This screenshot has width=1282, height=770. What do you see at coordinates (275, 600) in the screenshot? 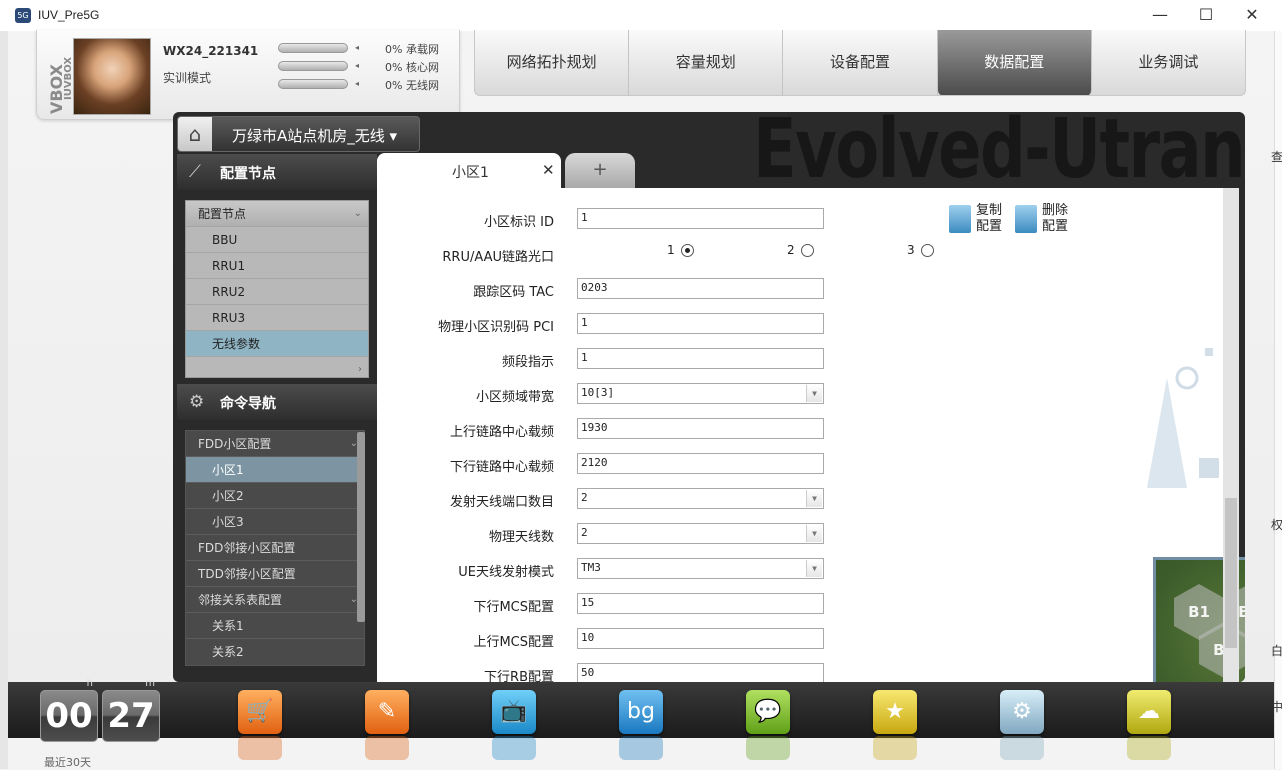
I see `nav-group-relation-table: 邻接关系表配置 ⌄` at bounding box center [275, 600].